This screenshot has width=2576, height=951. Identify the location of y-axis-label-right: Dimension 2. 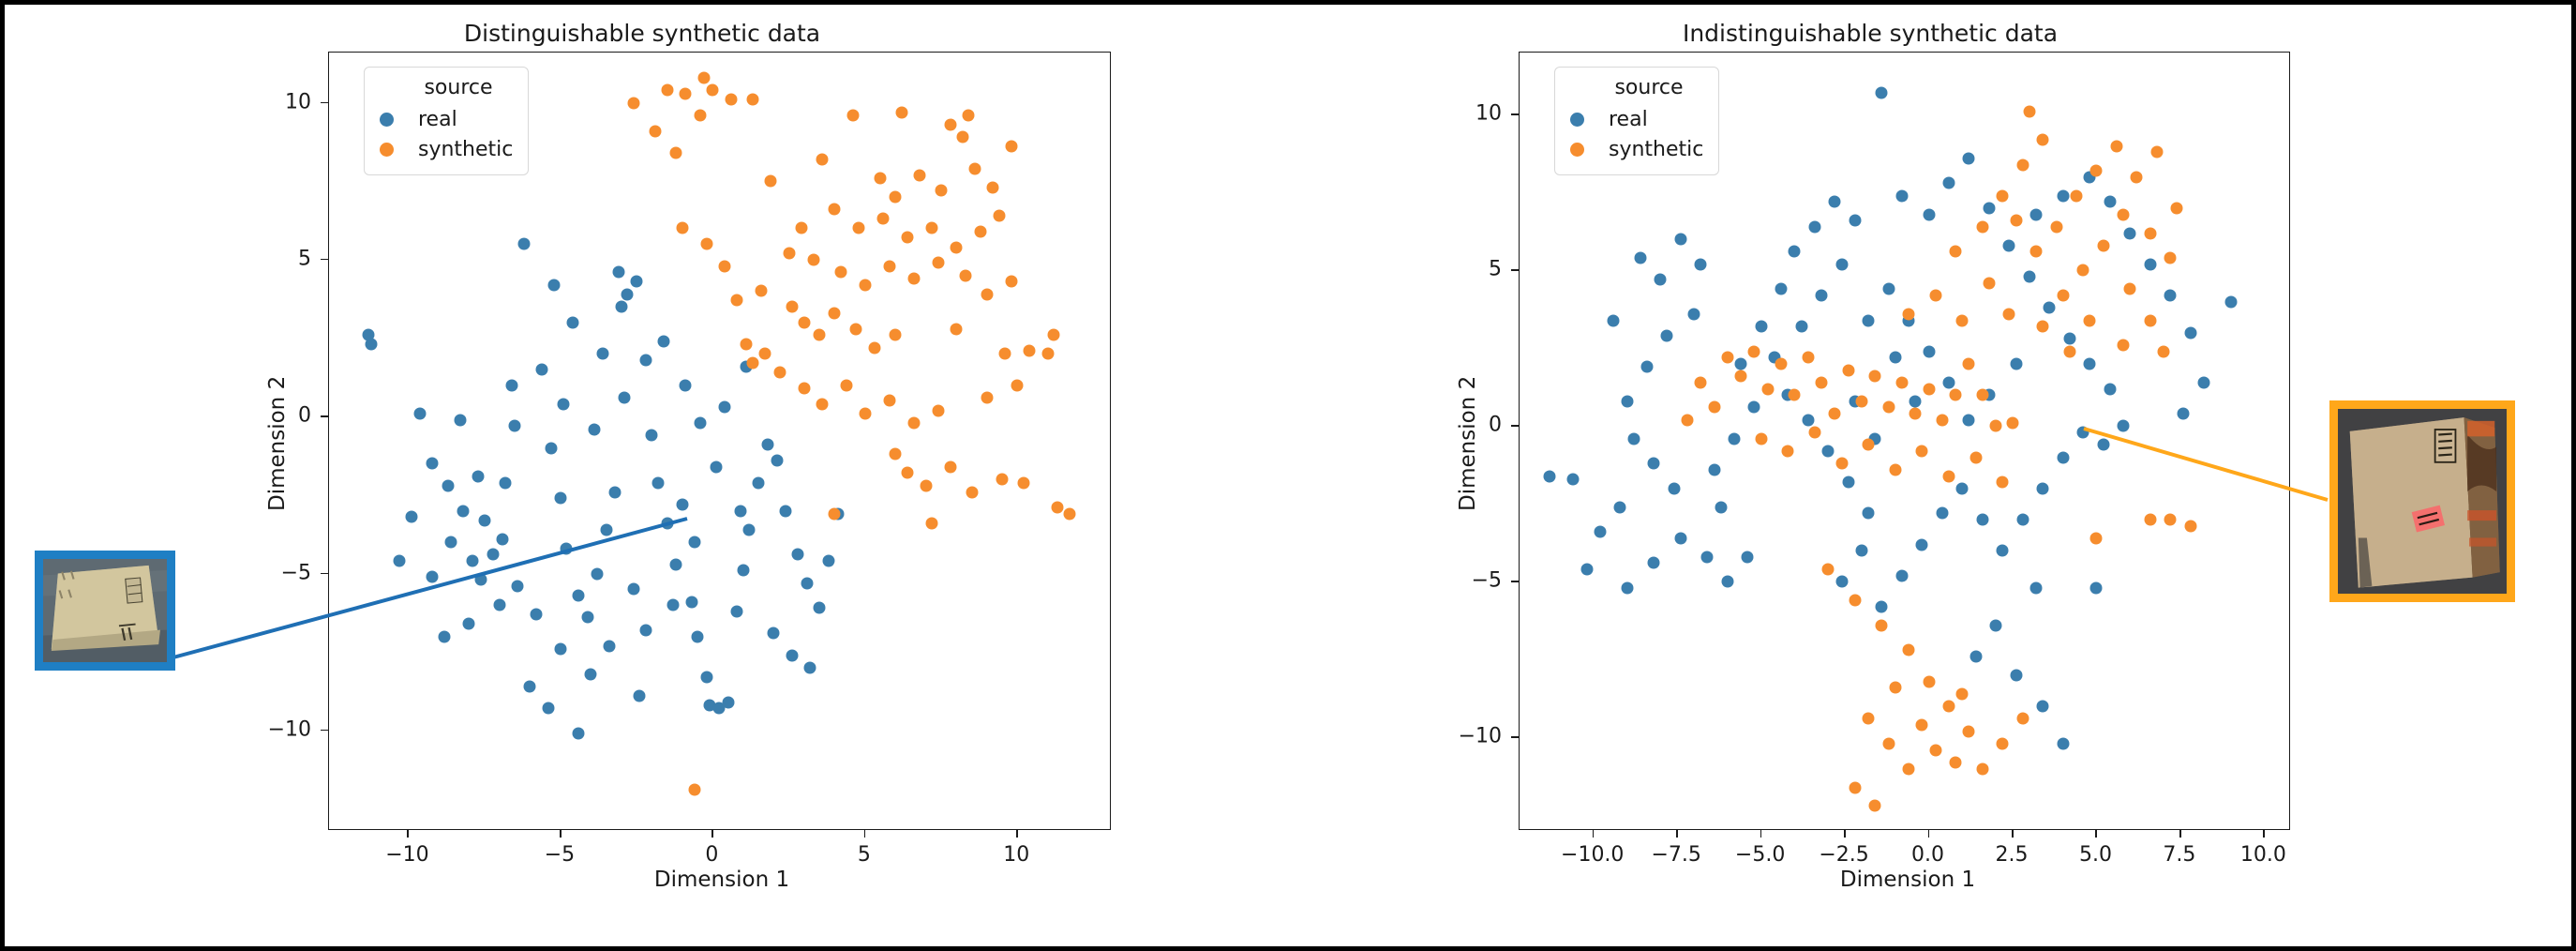
(1468, 443).